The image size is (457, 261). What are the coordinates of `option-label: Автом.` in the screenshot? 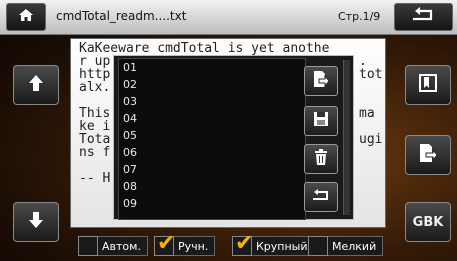 It's located at (123, 246).